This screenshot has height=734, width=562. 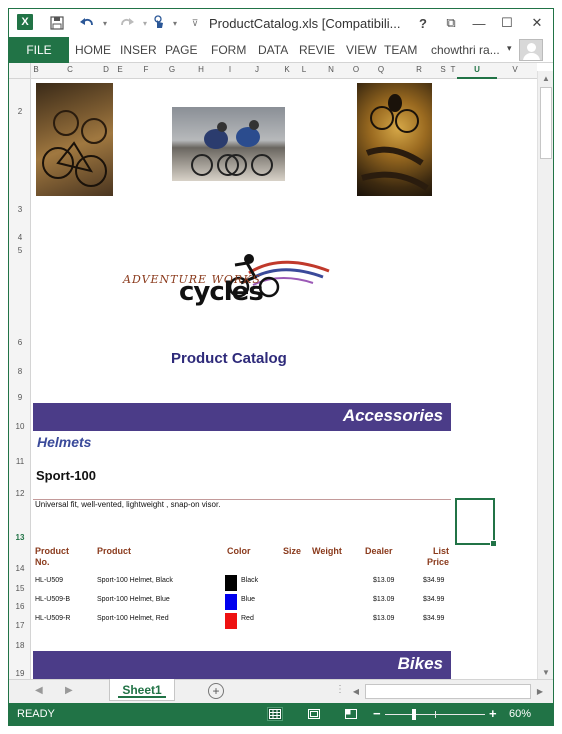 What do you see at coordinates (66, 475) in the screenshot?
I see `product-name: Sport-100` at bounding box center [66, 475].